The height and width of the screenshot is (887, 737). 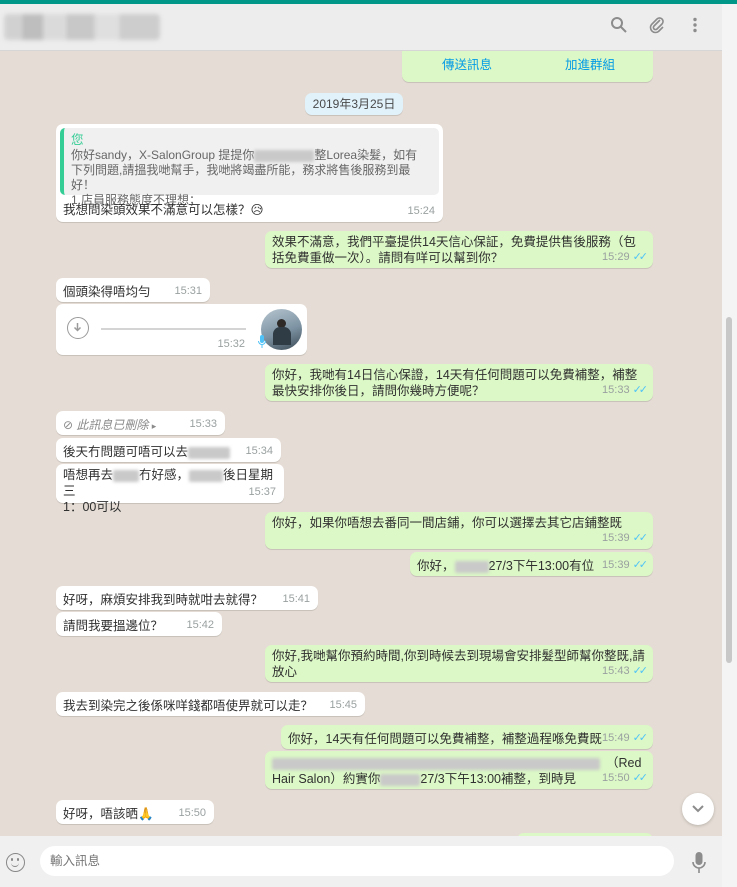 I want to click on message-text: 此訊息已刪除, so click(x=112, y=425).